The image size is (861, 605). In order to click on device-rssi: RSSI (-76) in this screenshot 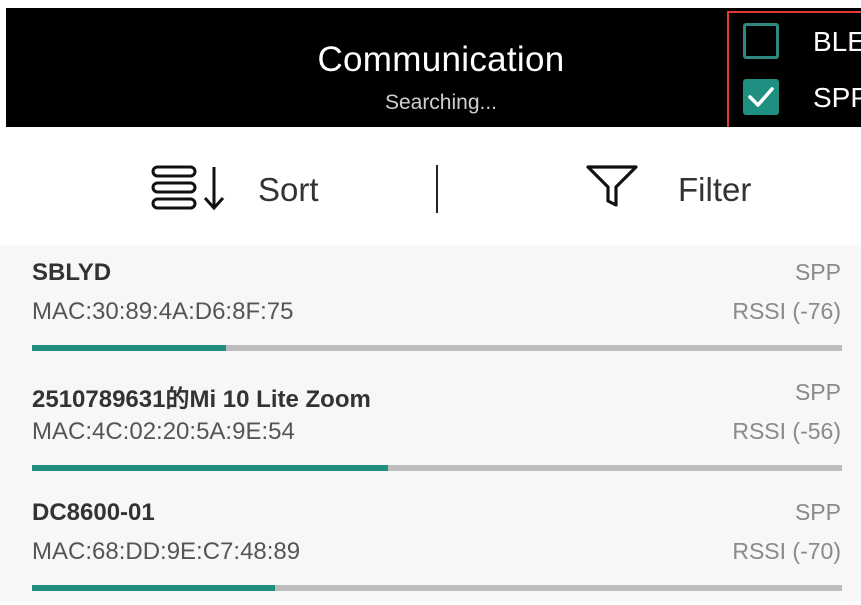, I will do `click(786, 311)`.